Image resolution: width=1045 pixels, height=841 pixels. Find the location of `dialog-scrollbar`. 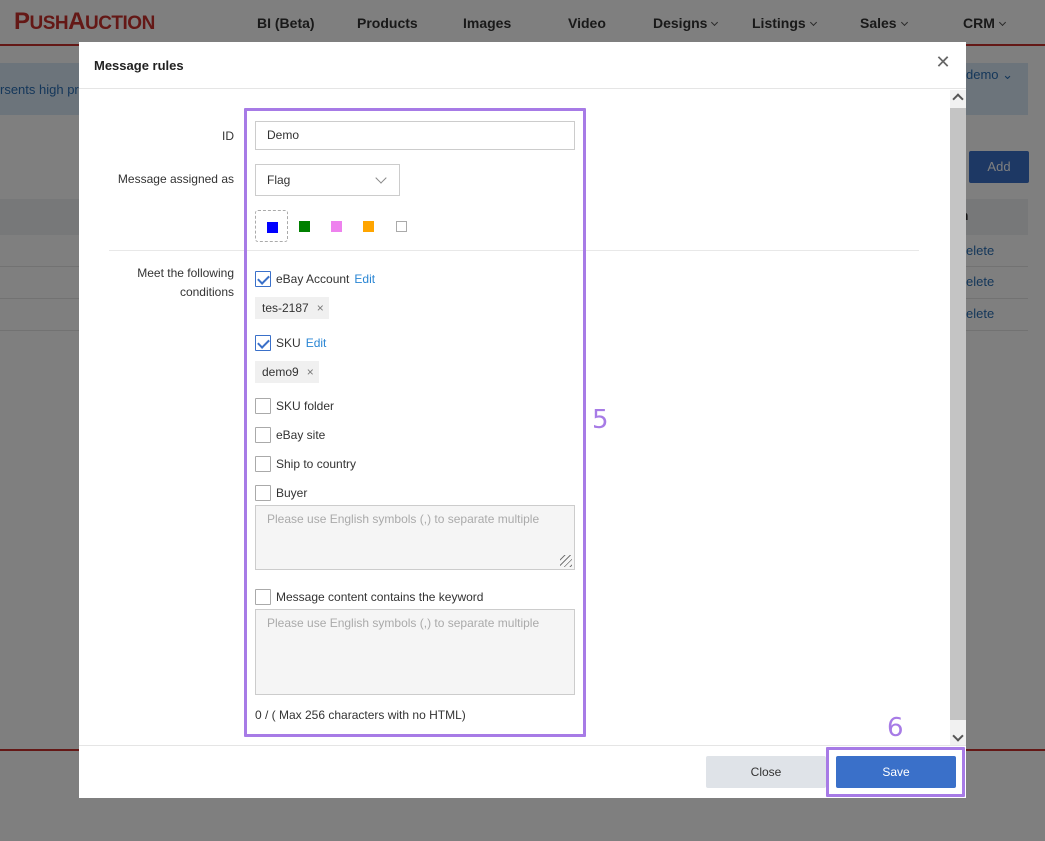

dialog-scrollbar is located at coordinates (958, 417).